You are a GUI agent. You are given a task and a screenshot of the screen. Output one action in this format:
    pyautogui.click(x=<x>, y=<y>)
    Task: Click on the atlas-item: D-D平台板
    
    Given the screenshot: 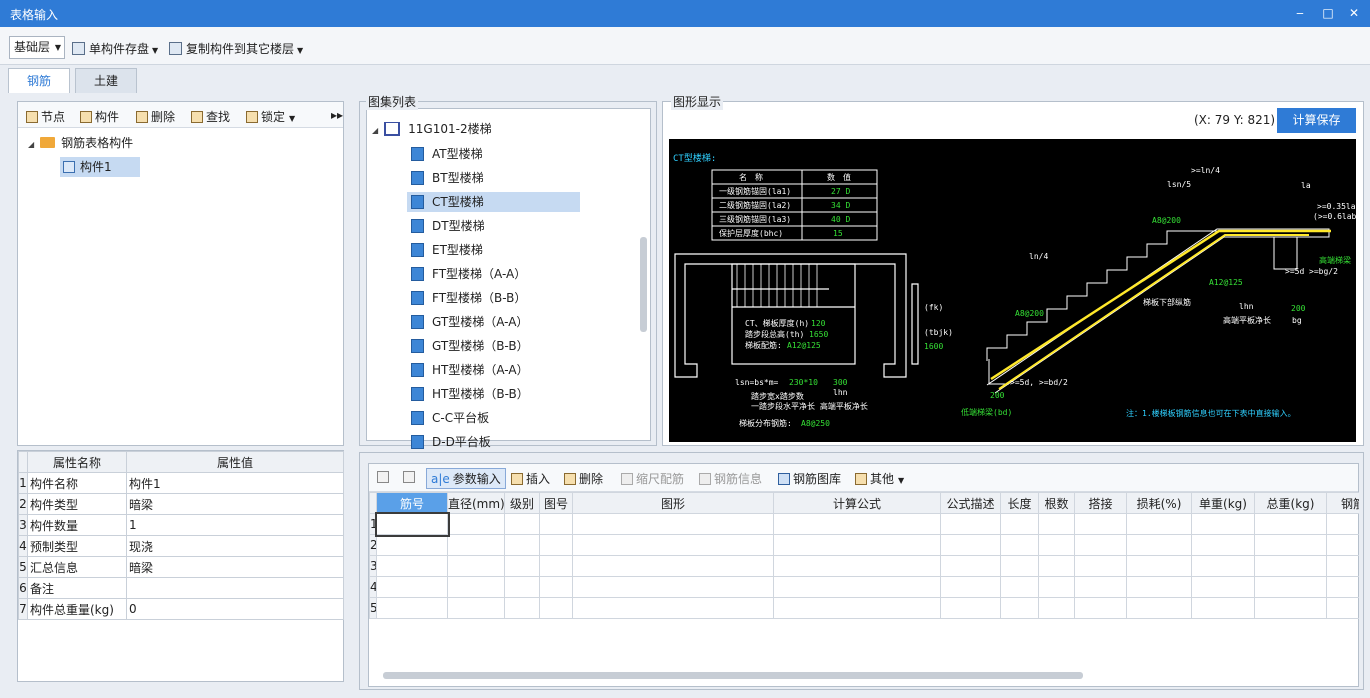 What is the action you would take?
    pyautogui.click(x=493, y=442)
    